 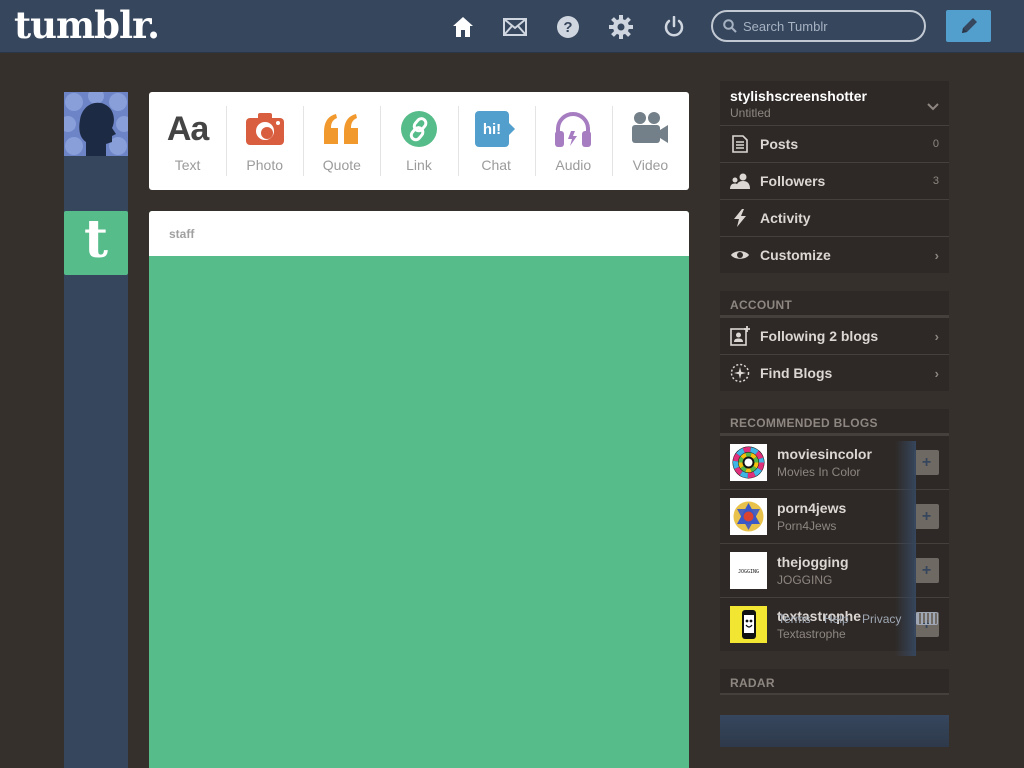 What do you see at coordinates (96, 430) in the screenshot?
I see `dashboard-column` at bounding box center [96, 430].